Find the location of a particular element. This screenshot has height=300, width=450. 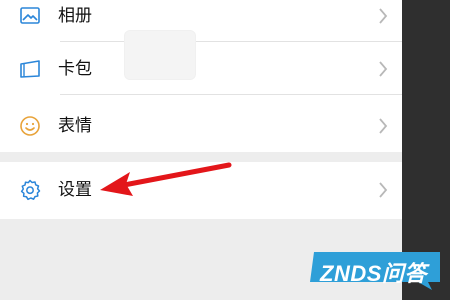

menu-item-cards: 卡包 is located at coordinates (201, 70).